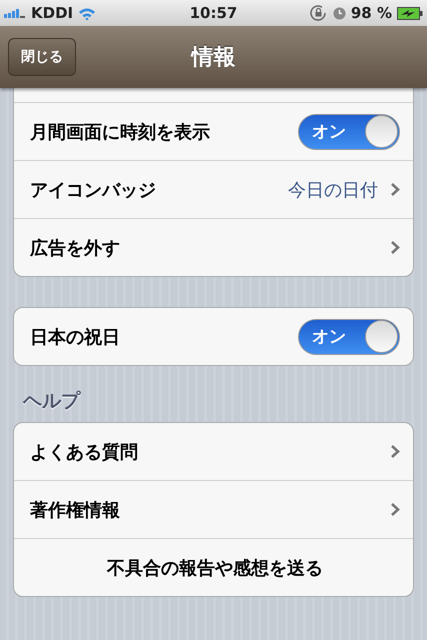 The image size is (427, 640). What do you see at coordinates (75, 510) in the screenshot?
I see `row-label: 著作権情報` at bounding box center [75, 510].